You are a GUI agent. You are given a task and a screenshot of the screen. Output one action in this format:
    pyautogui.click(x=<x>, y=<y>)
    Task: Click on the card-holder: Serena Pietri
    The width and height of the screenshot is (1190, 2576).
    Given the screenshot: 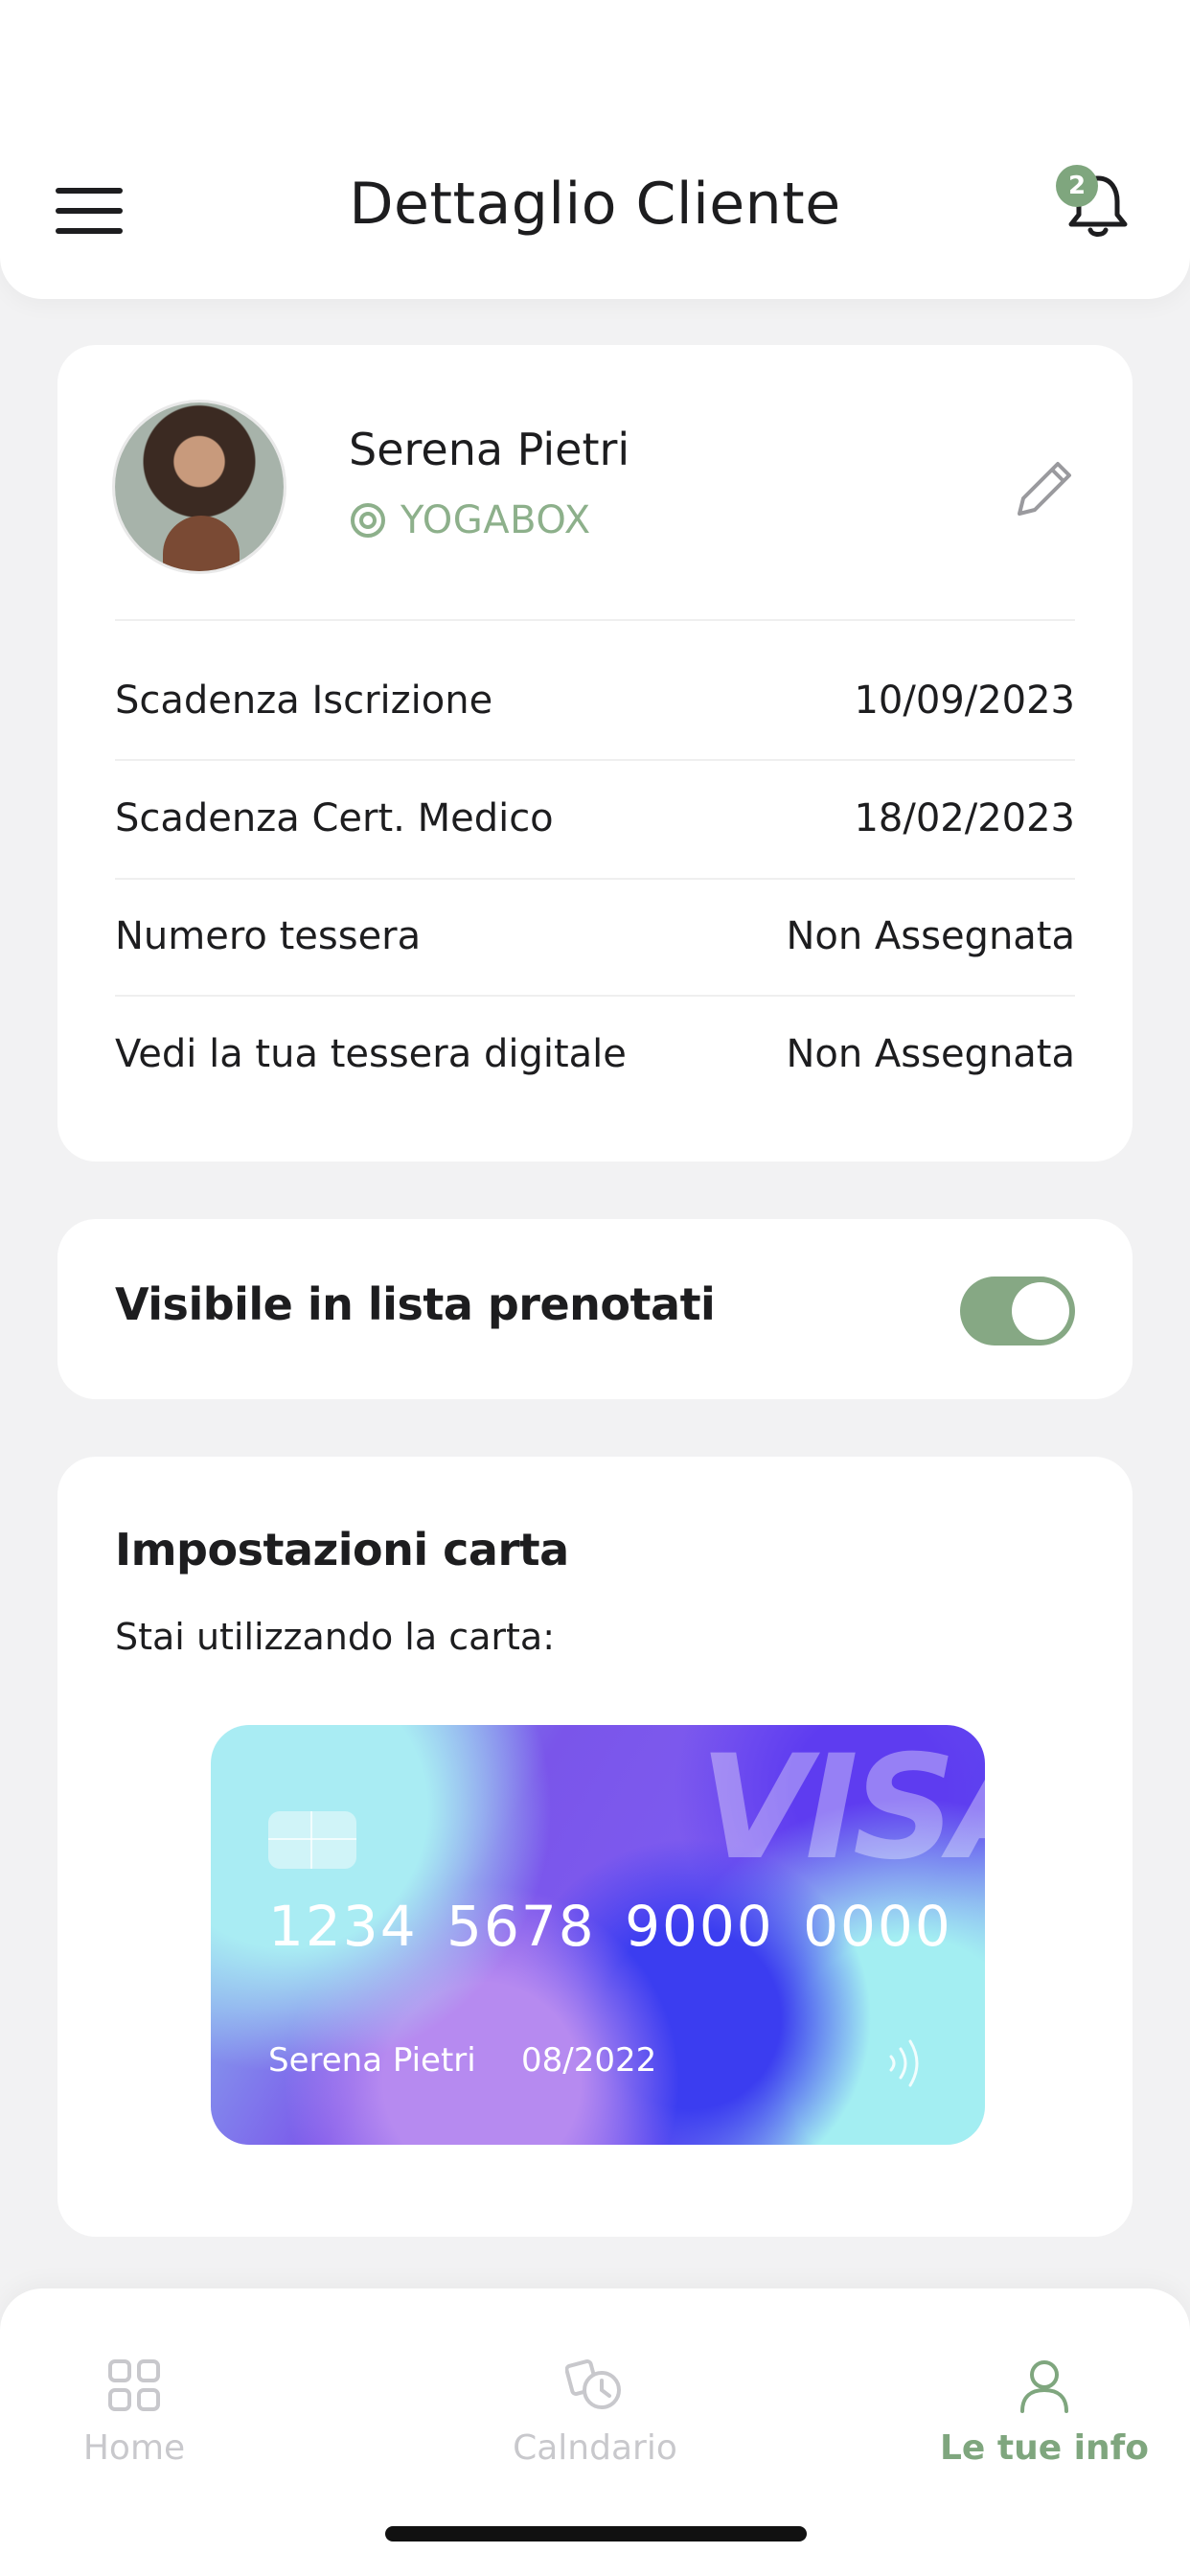 What is the action you would take?
    pyautogui.click(x=372, y=2060)
    